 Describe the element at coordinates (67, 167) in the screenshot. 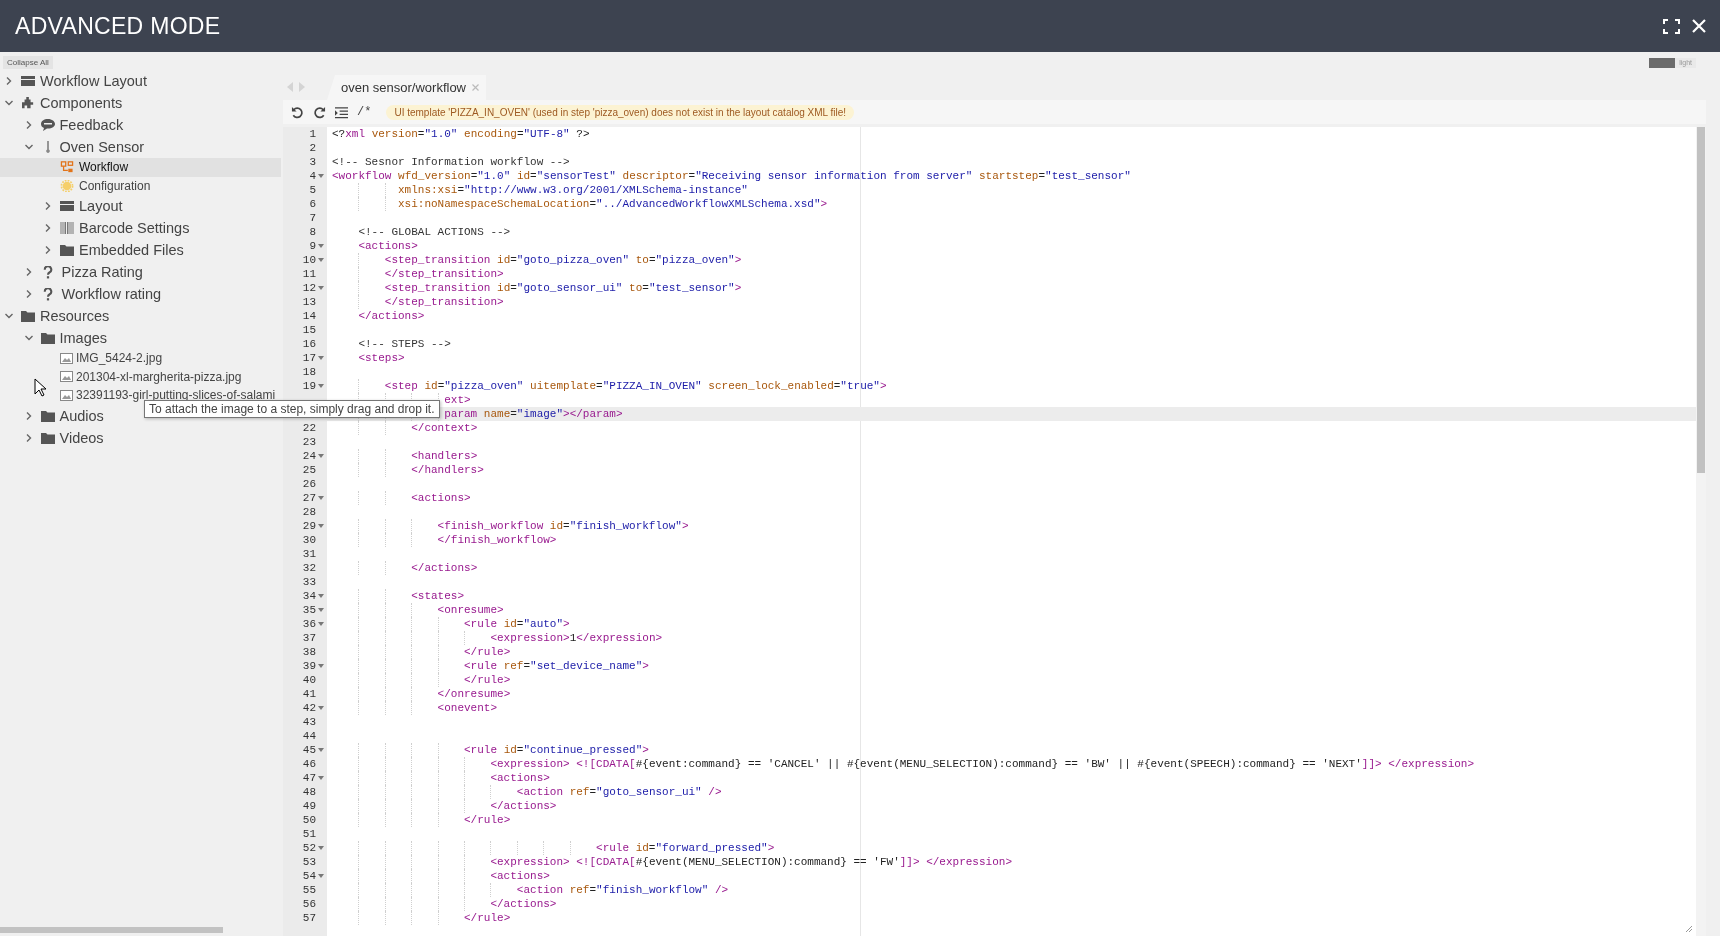

I see `workflow-icon` at that location.